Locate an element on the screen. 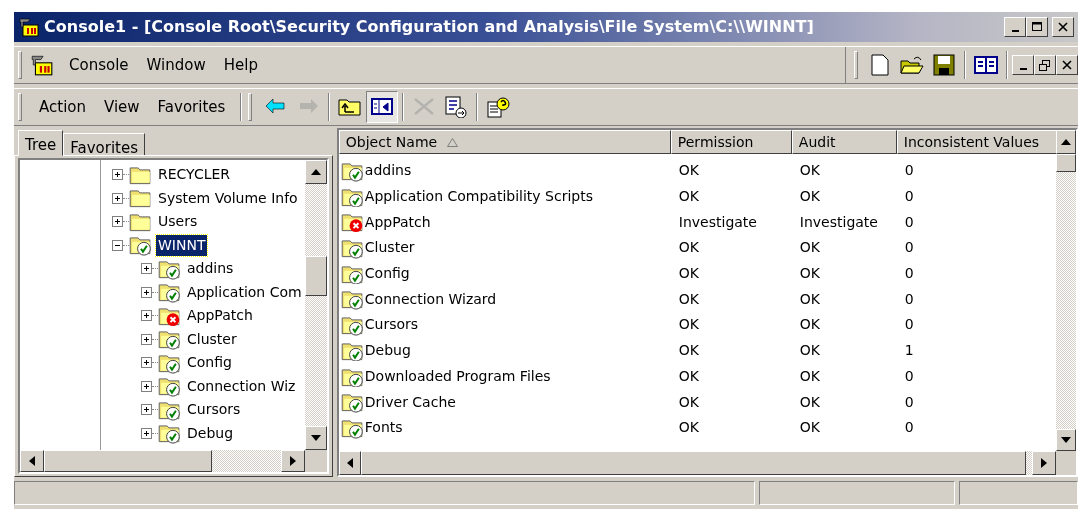  column-header: Inconsistent Values is located at coordinates (976, 142).